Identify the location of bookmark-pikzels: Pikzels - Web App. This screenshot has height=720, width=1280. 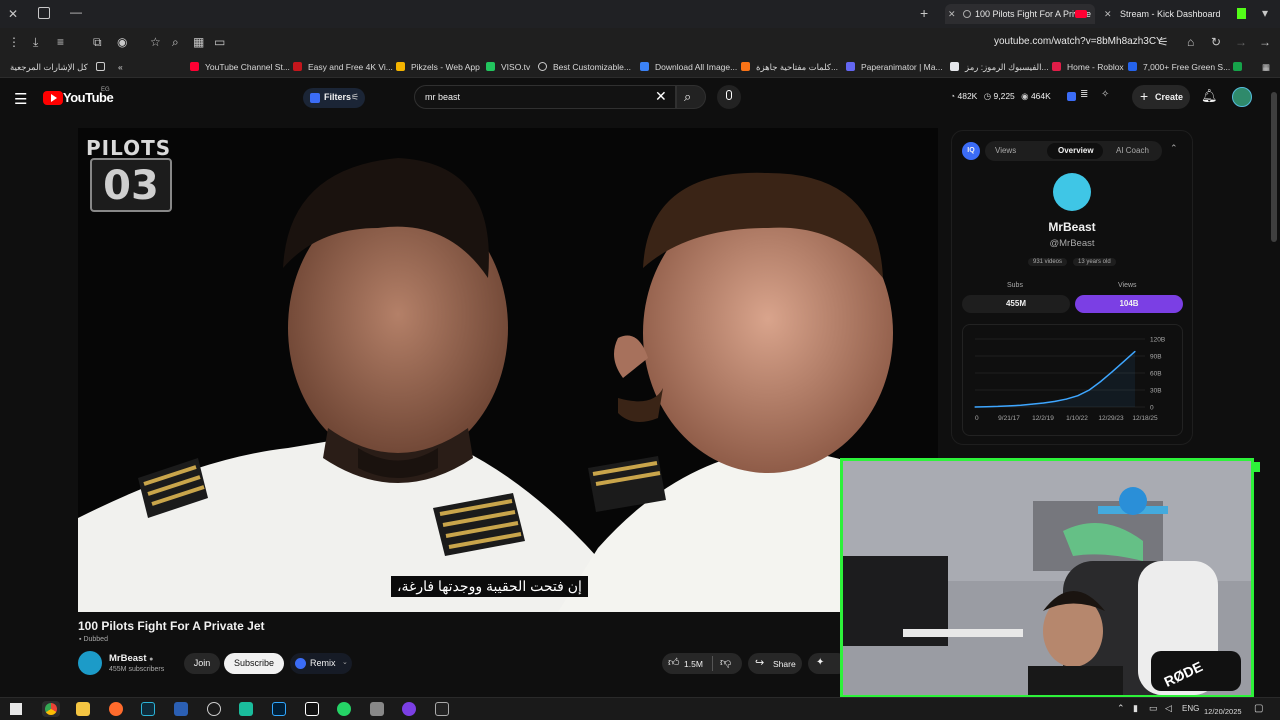
(438, 67).